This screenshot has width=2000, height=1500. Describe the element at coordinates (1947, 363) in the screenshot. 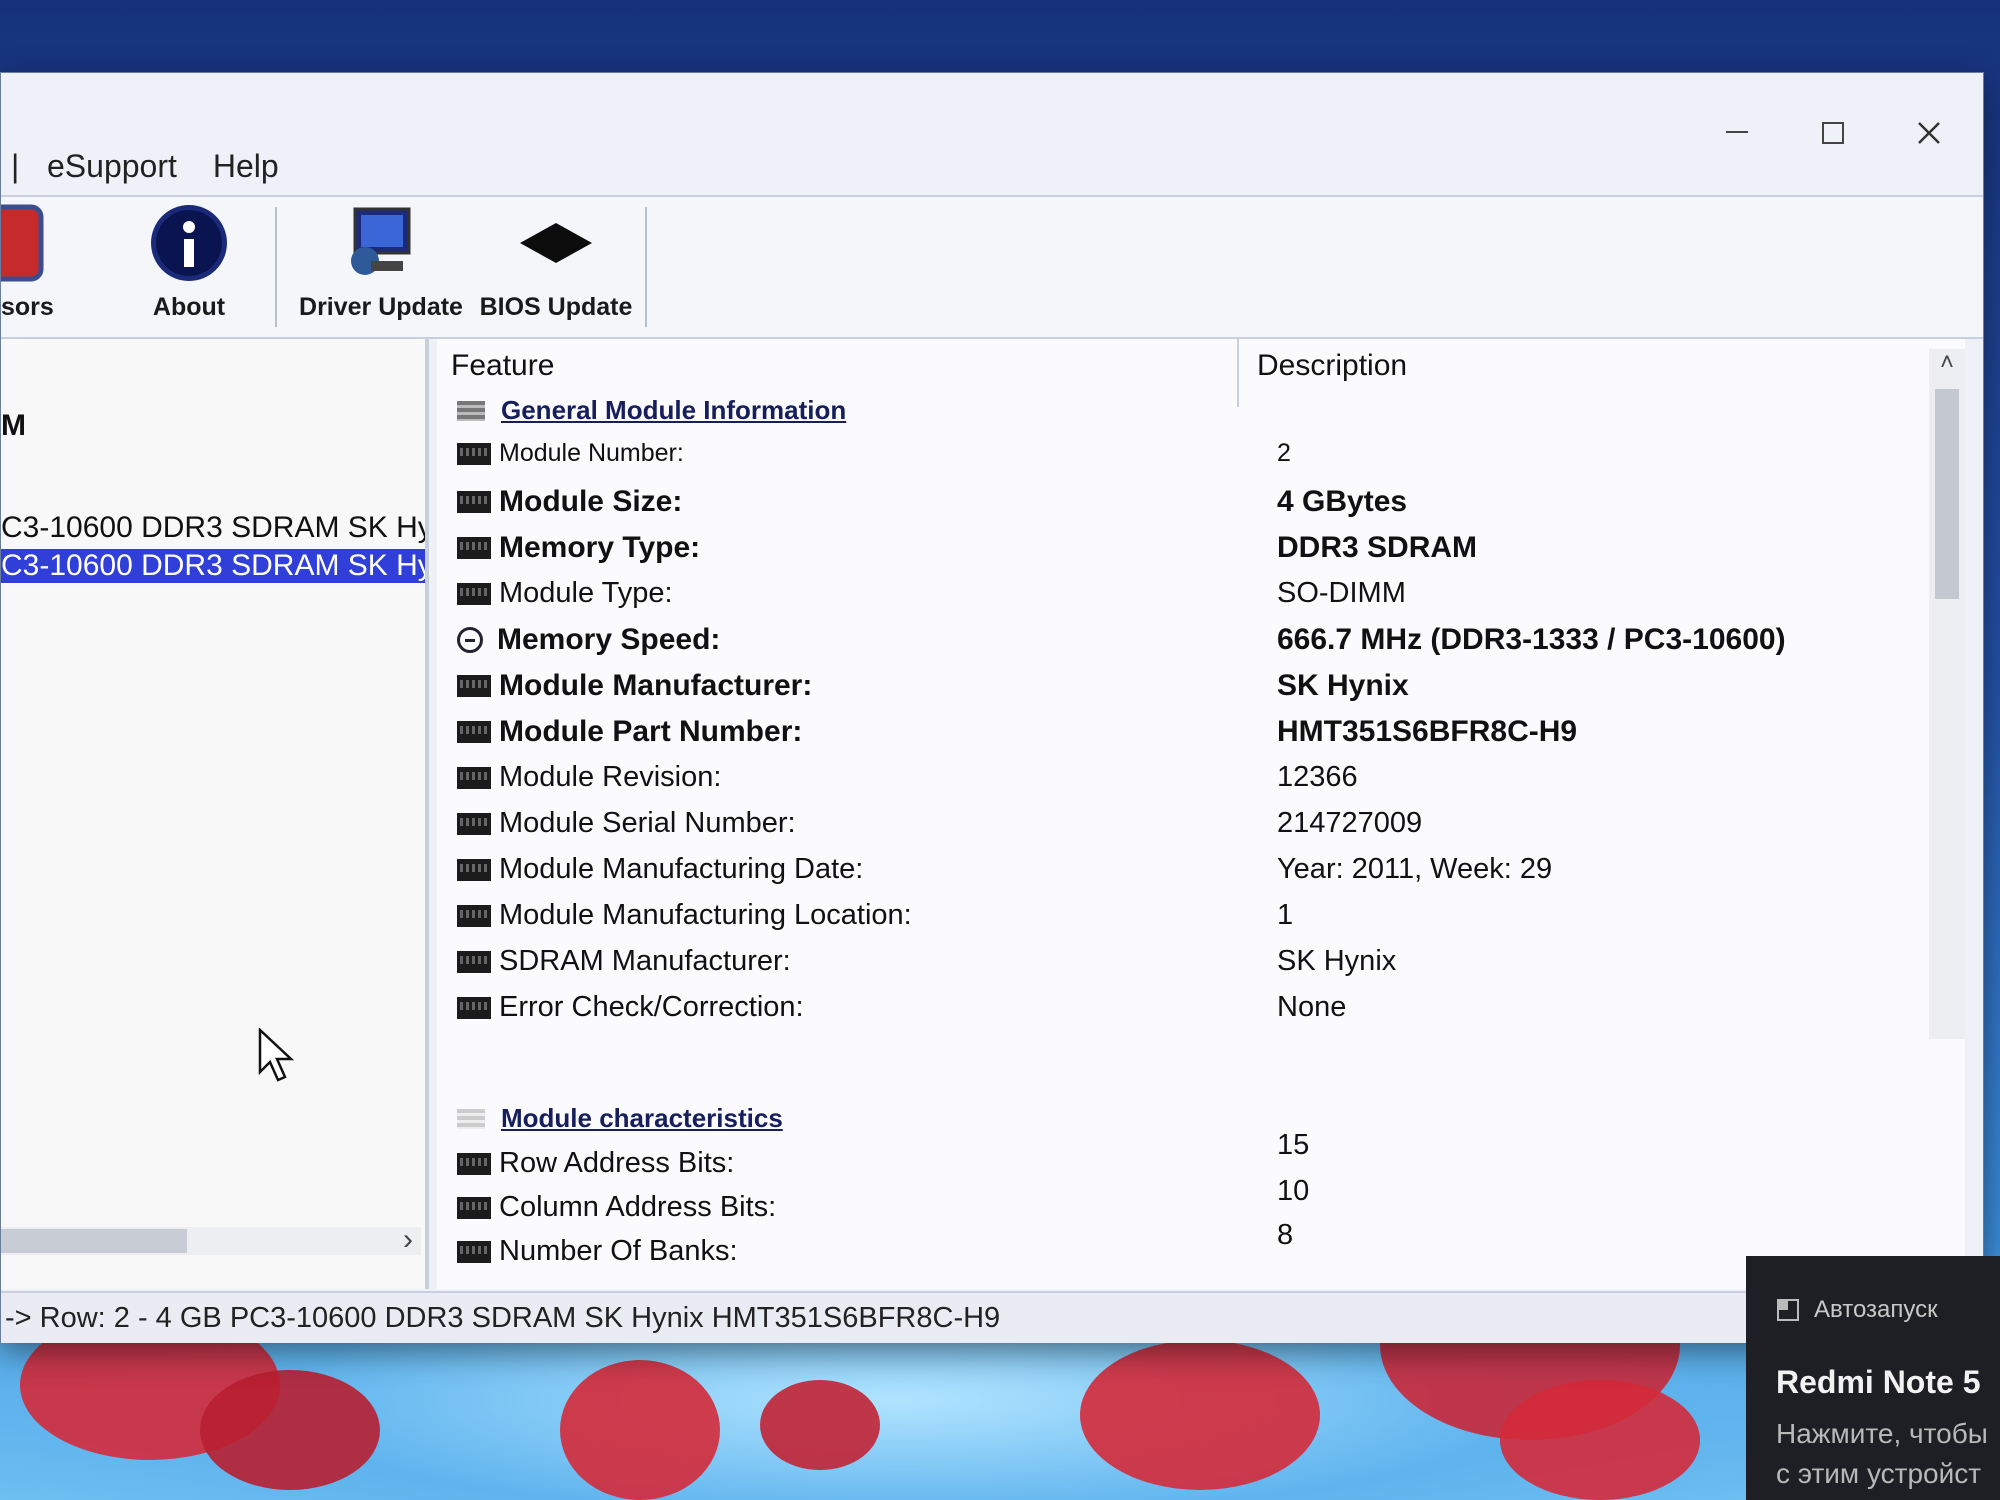

I see `scroll-up-arrow: ˄` at that location.